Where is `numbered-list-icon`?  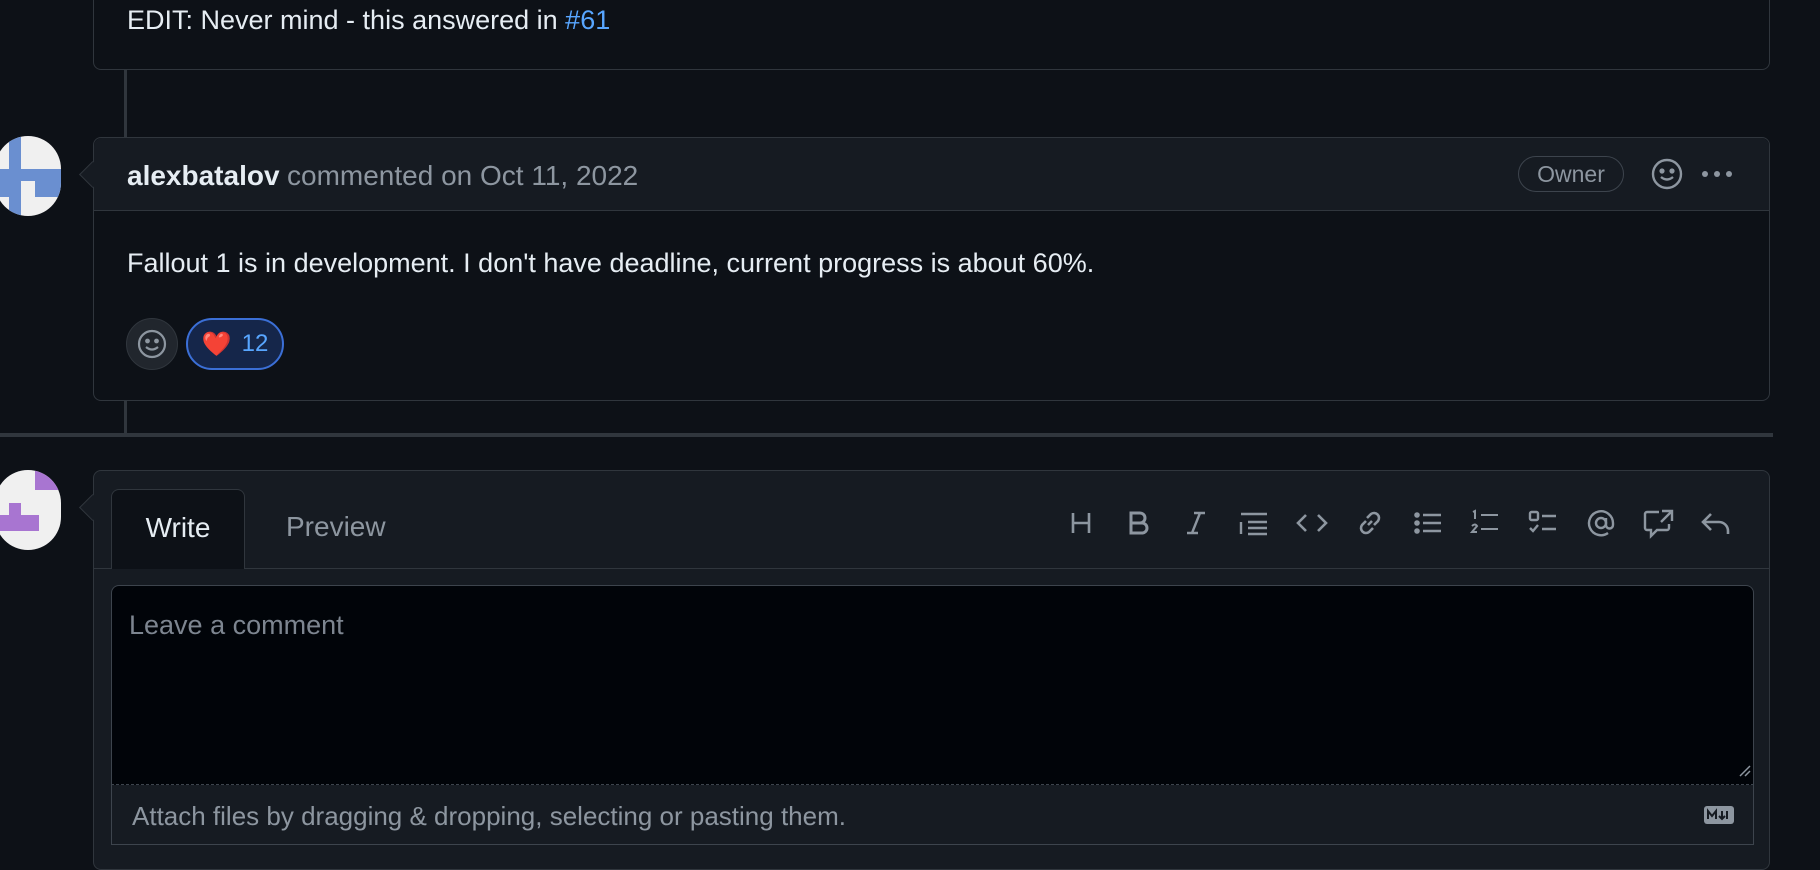
numbered-list-icon is located at coordinates (1485, 523).